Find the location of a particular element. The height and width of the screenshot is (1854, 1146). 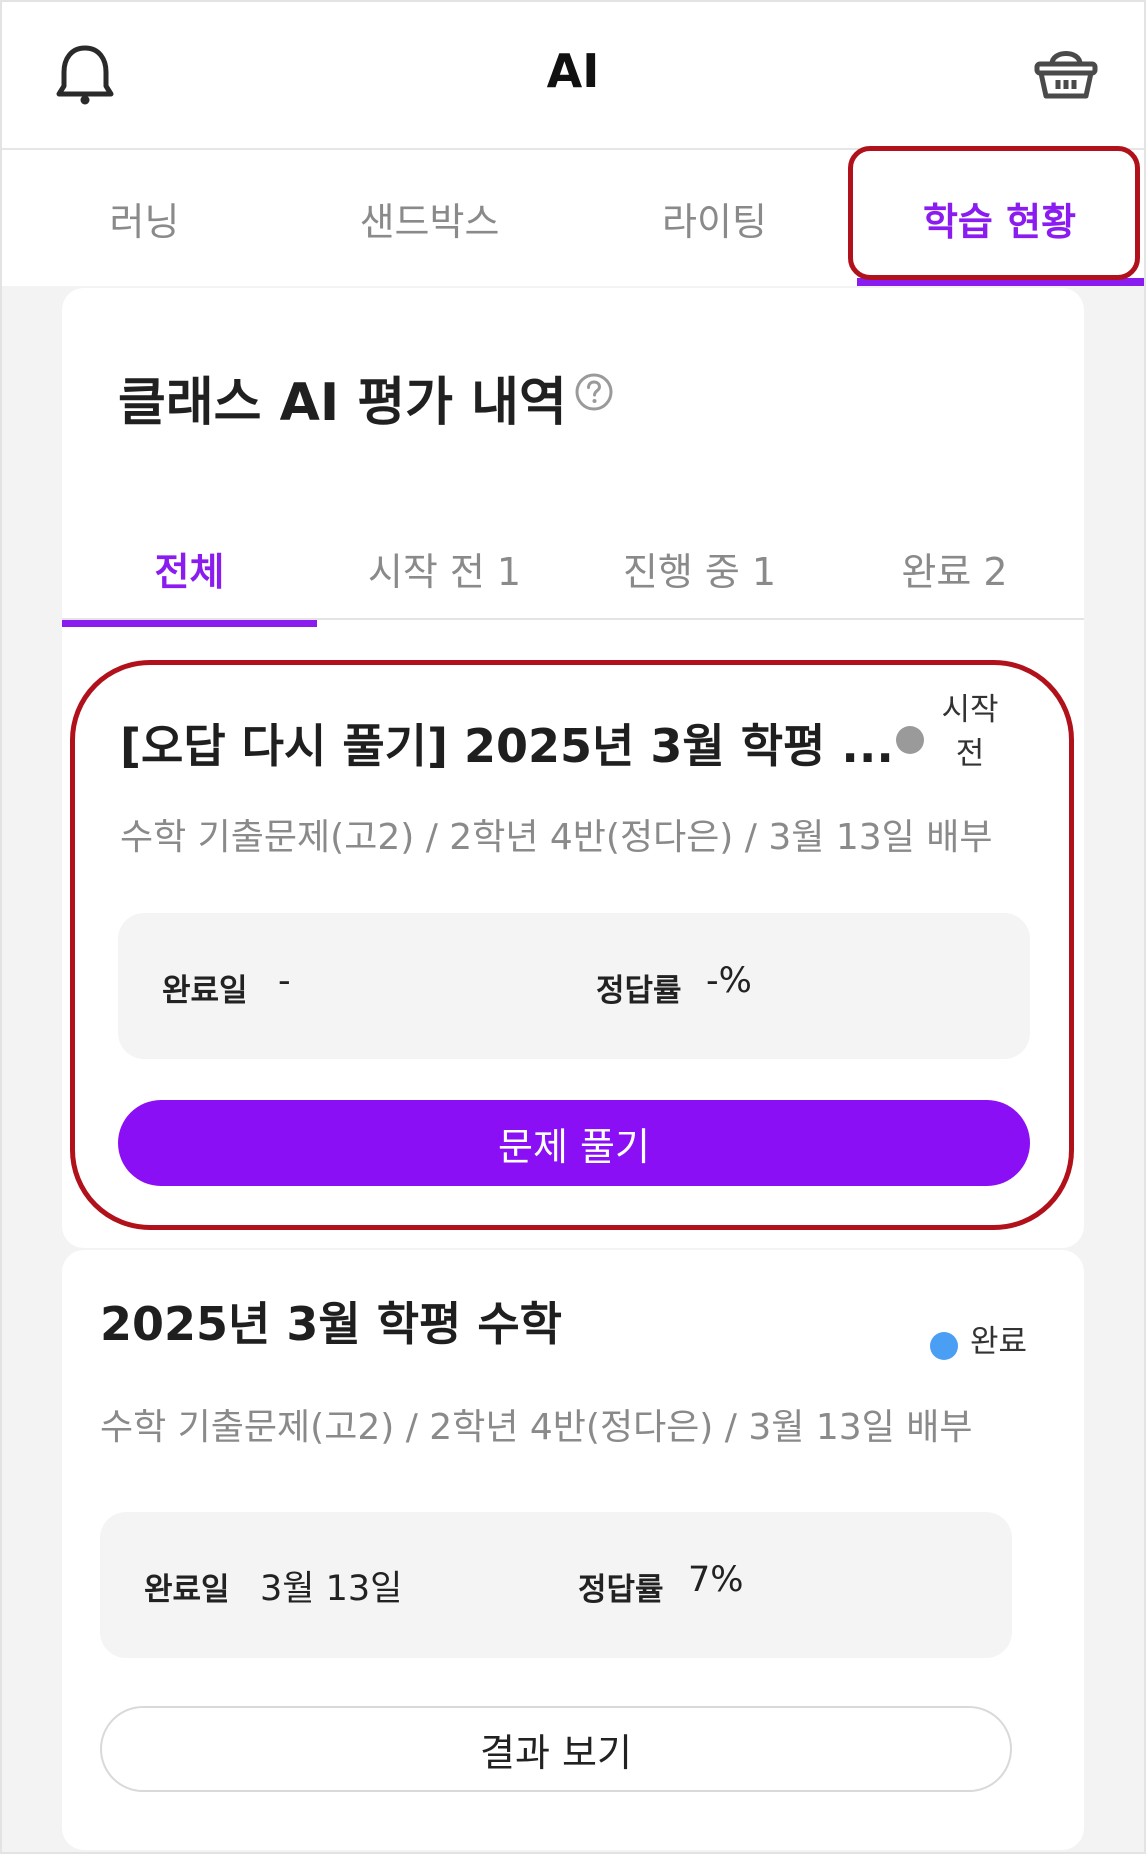

tab-highlight-box is located at coordinates (994, 213).